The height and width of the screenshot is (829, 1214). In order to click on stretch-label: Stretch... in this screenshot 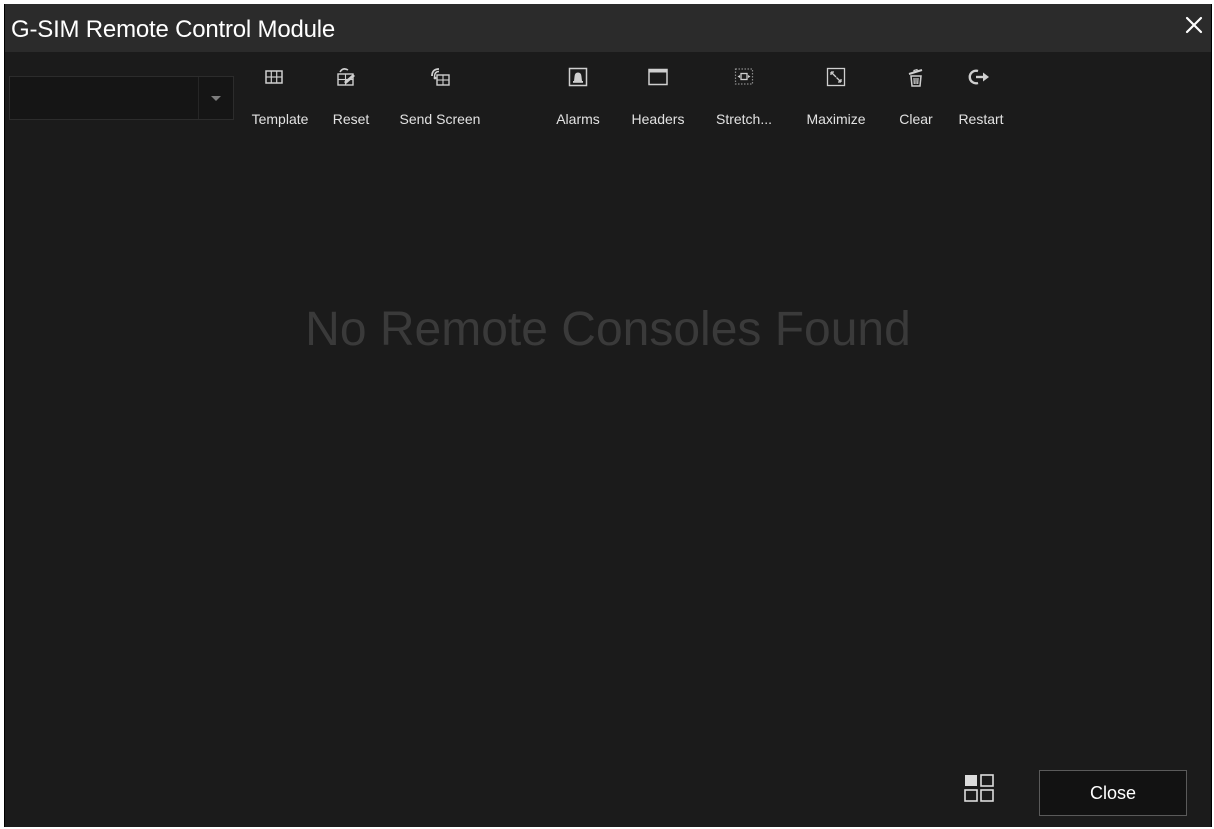, I will do `click(744, 119)`.